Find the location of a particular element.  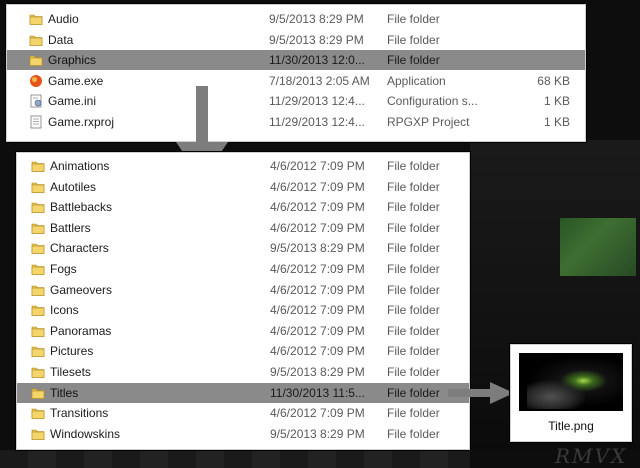

file-row-characters: Characters 9/5/2013 8:29 PM File folder is located at coordinates (243, 248).